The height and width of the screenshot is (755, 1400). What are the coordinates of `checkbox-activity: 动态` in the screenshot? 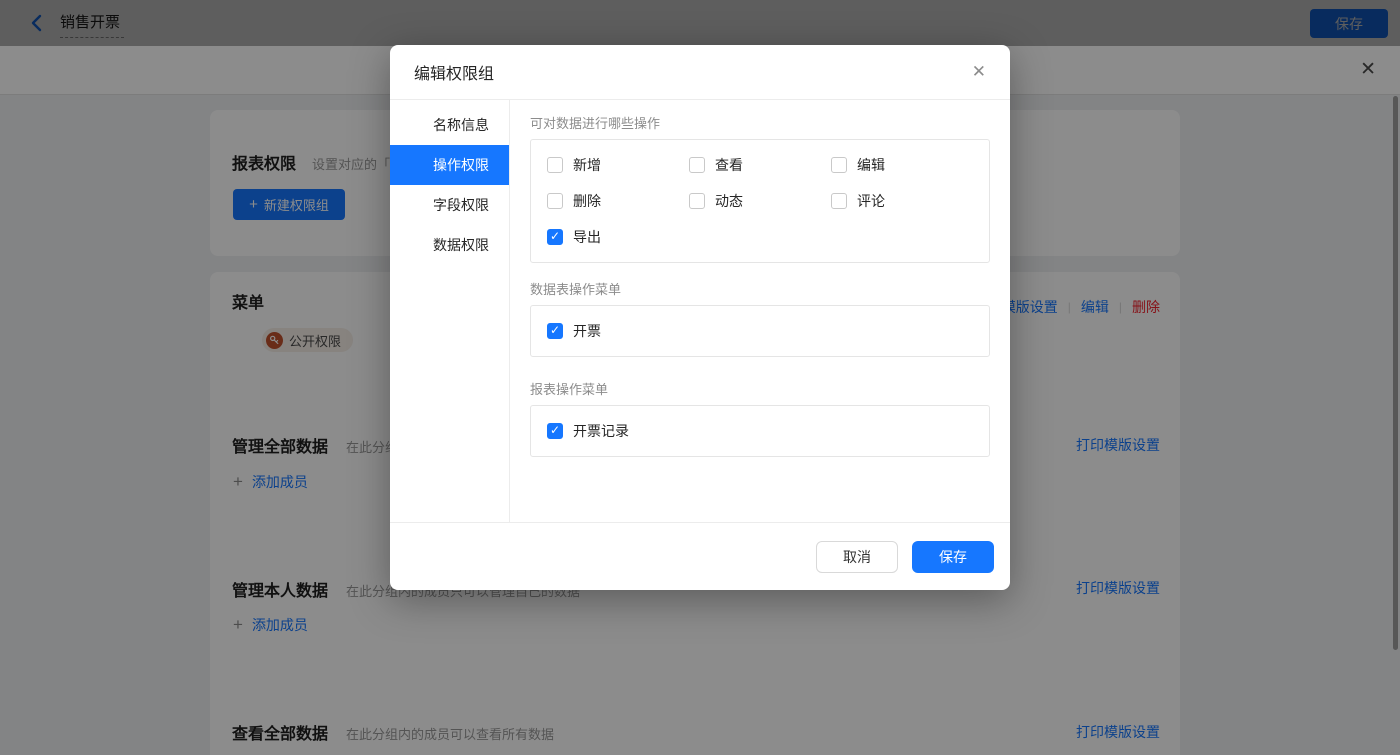 It's located at (760, 201).